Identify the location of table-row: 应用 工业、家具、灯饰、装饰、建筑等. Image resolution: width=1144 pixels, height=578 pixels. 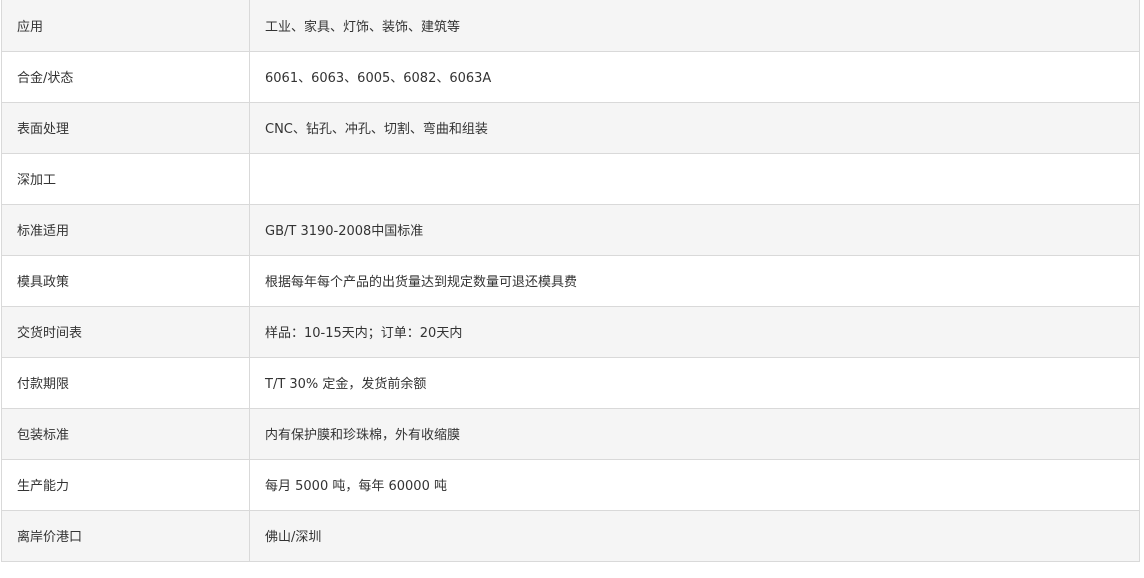
(570, 26).